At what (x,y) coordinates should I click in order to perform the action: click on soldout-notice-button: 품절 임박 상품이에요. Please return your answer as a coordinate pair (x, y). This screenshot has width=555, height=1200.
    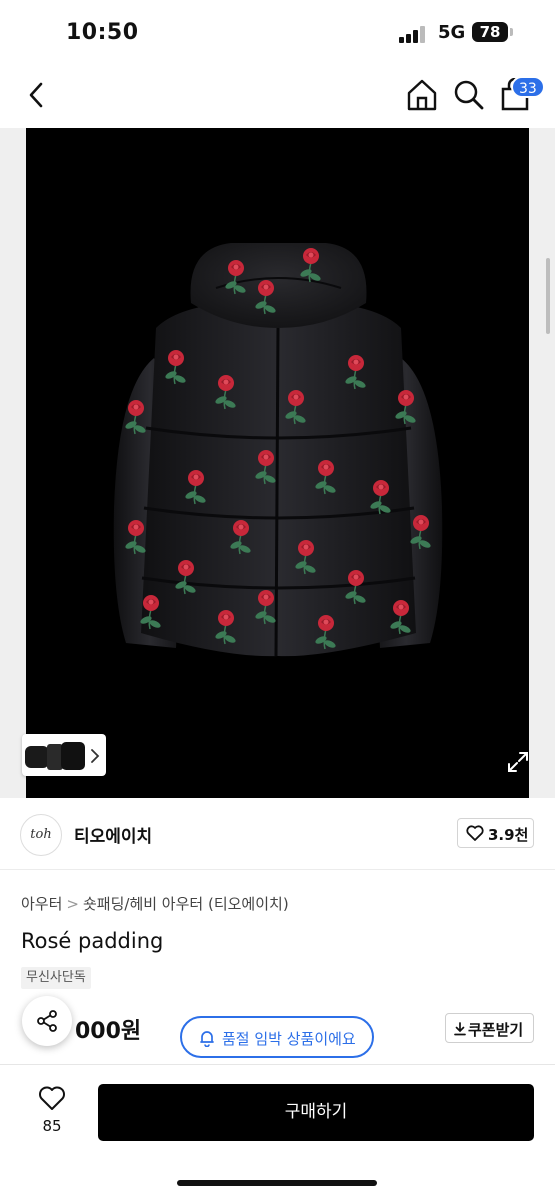
    Looking at the image, I should click on (277, 1037).